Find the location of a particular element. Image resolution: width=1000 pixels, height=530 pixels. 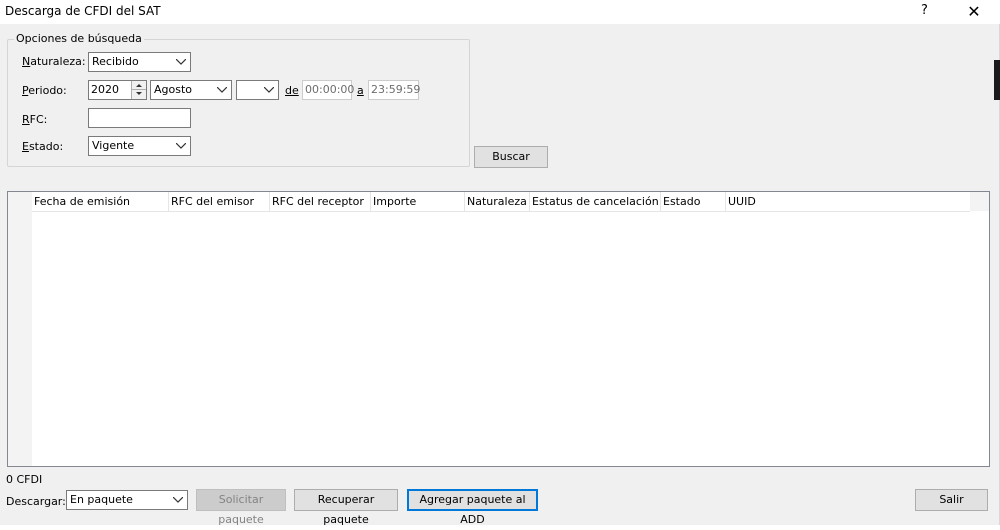

column-header-estatus-cancelacion: Estatus de cancelación is located at coordinates (595, 201).